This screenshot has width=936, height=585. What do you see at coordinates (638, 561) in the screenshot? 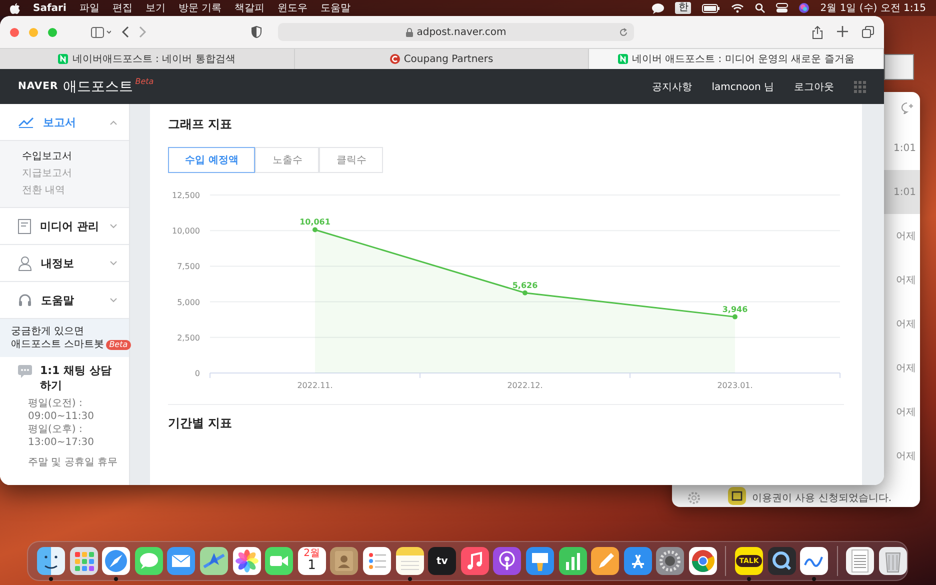
I see `app-store-icon` at bounding box center [638, 561].